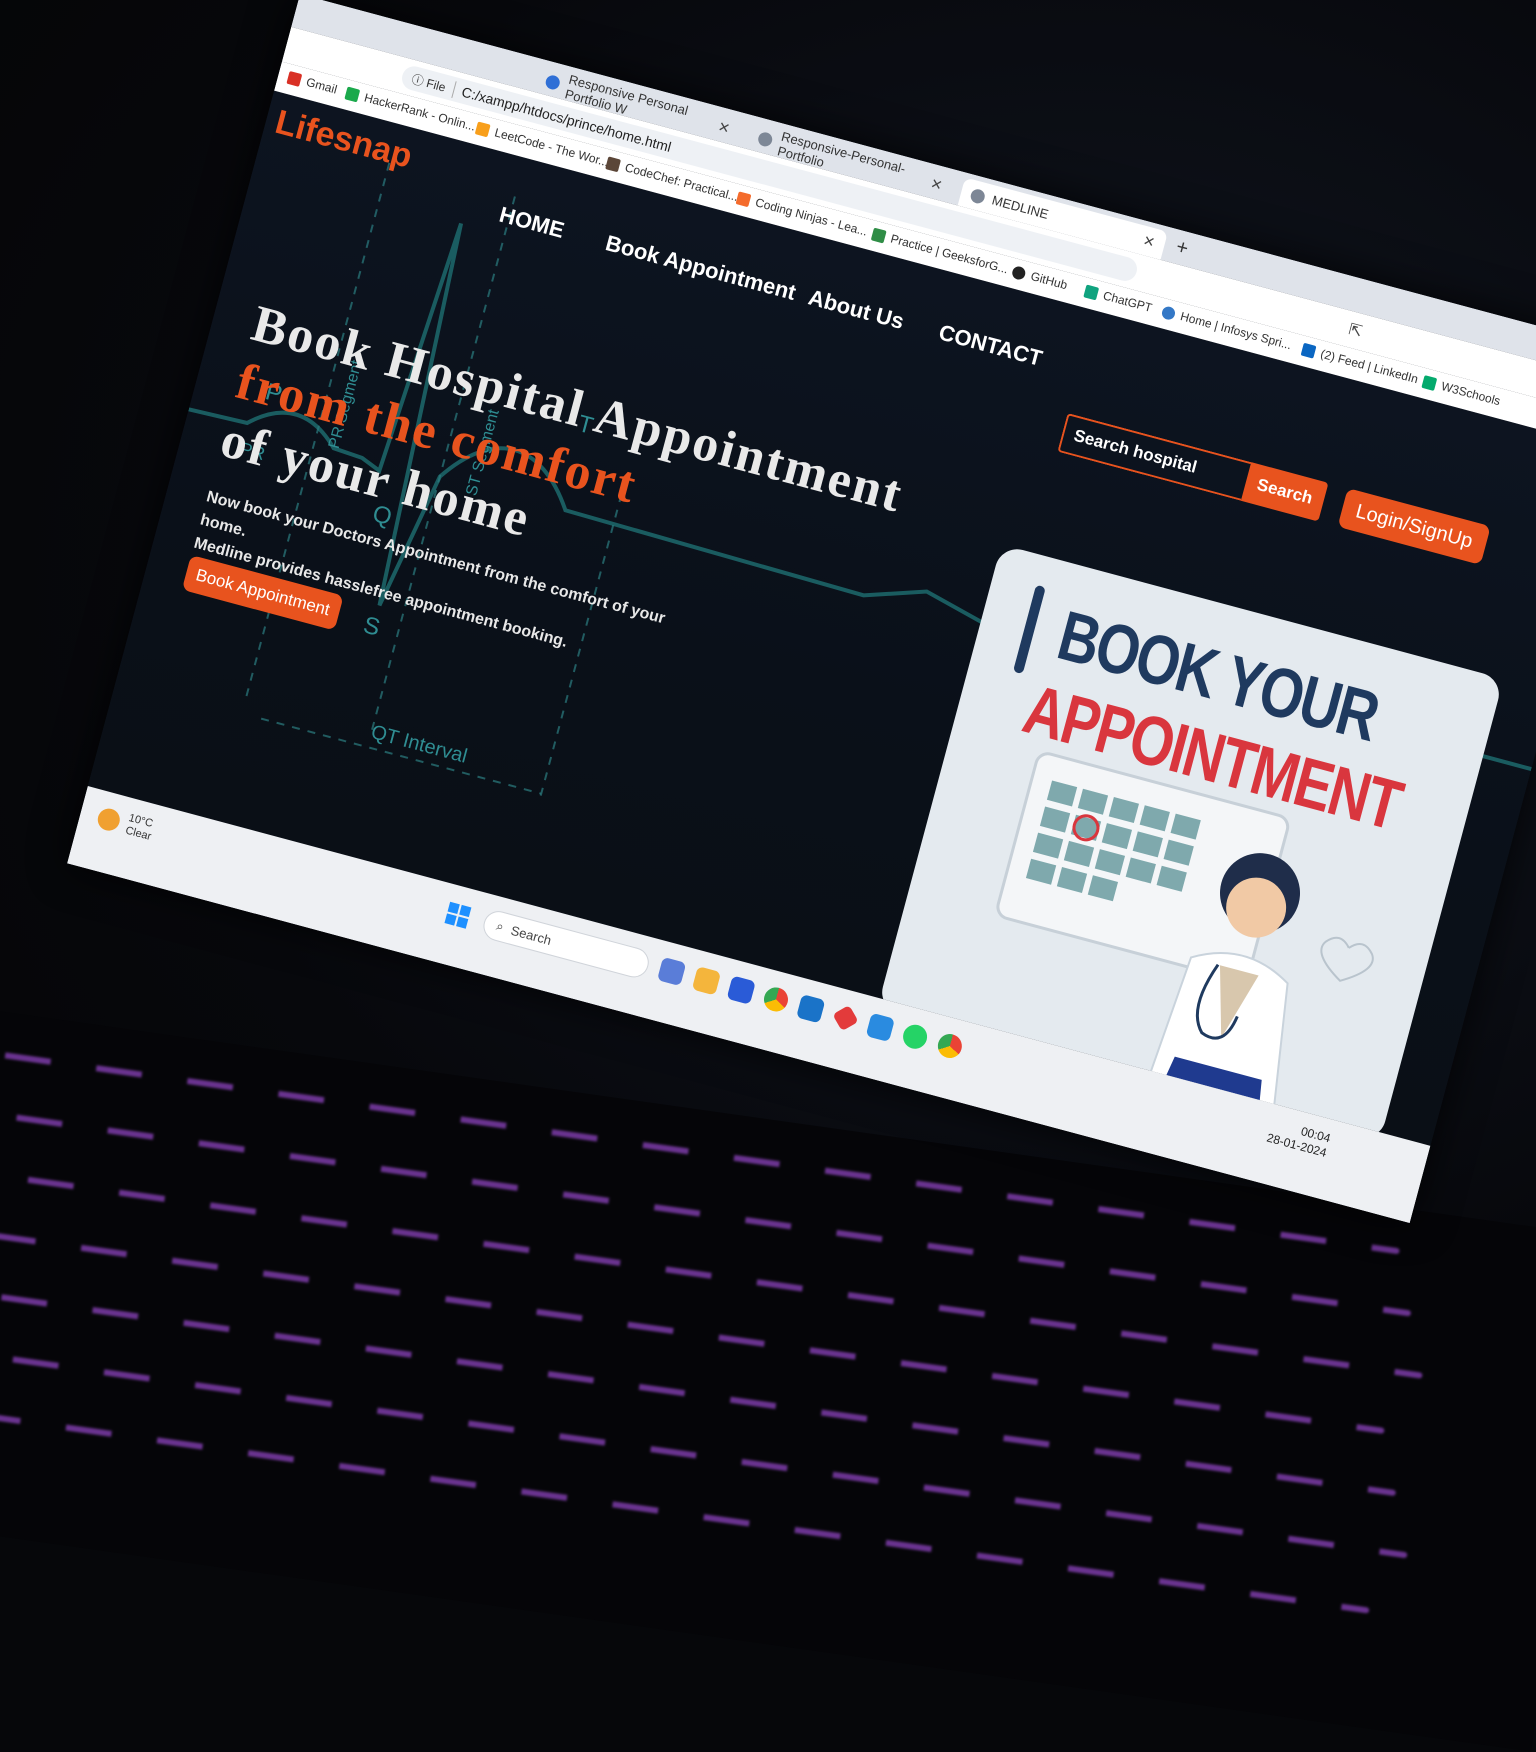  Describe the element at coordinates (1429, 382) in the screenshot. I see `w3schools-icon` at that location.